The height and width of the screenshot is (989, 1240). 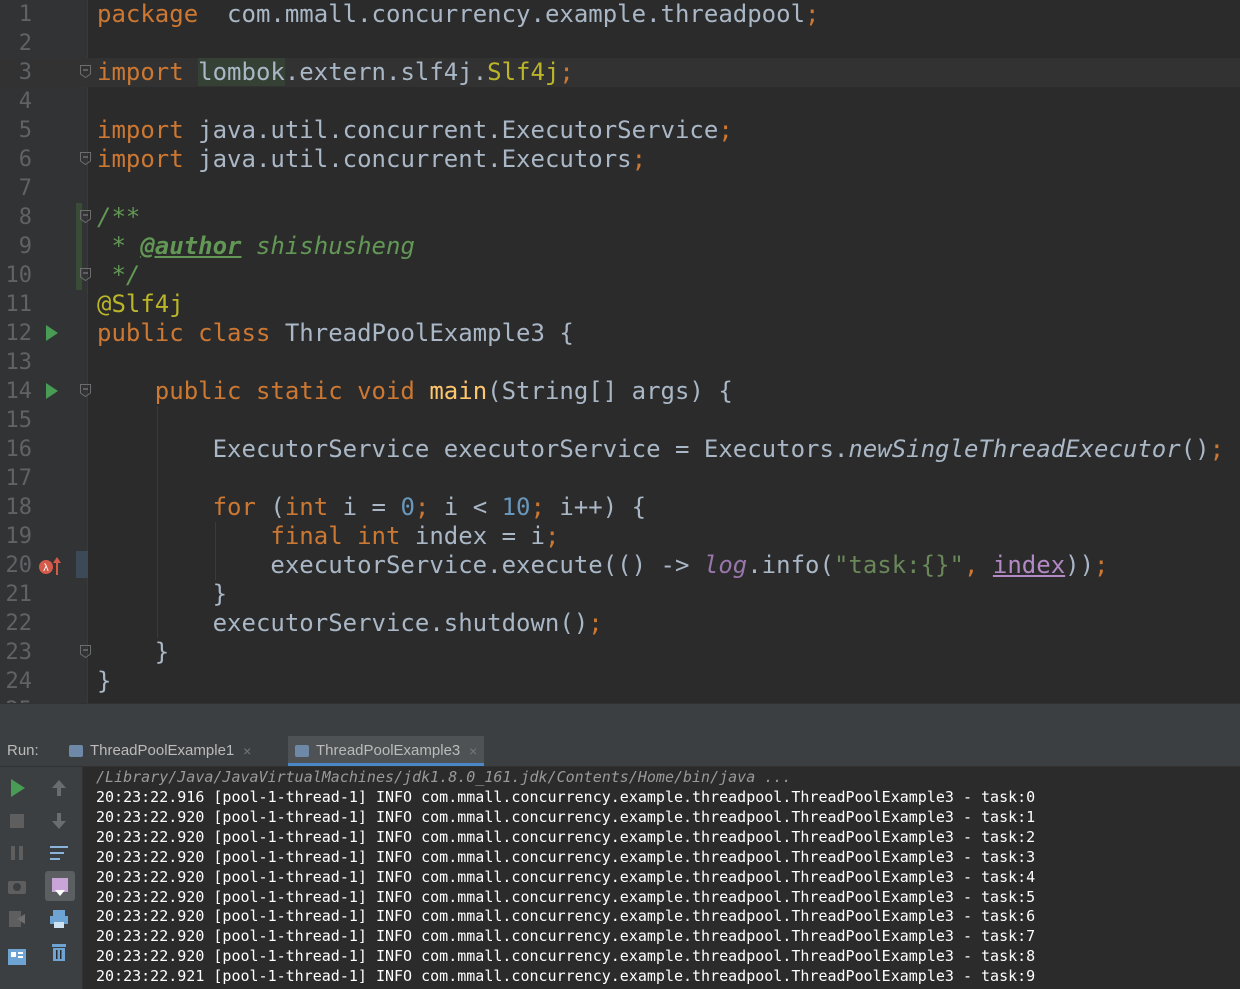 What do you see at coordinates (59, 919) in the screenshot?
I see `print-icon` at bounding box center [59, 919].